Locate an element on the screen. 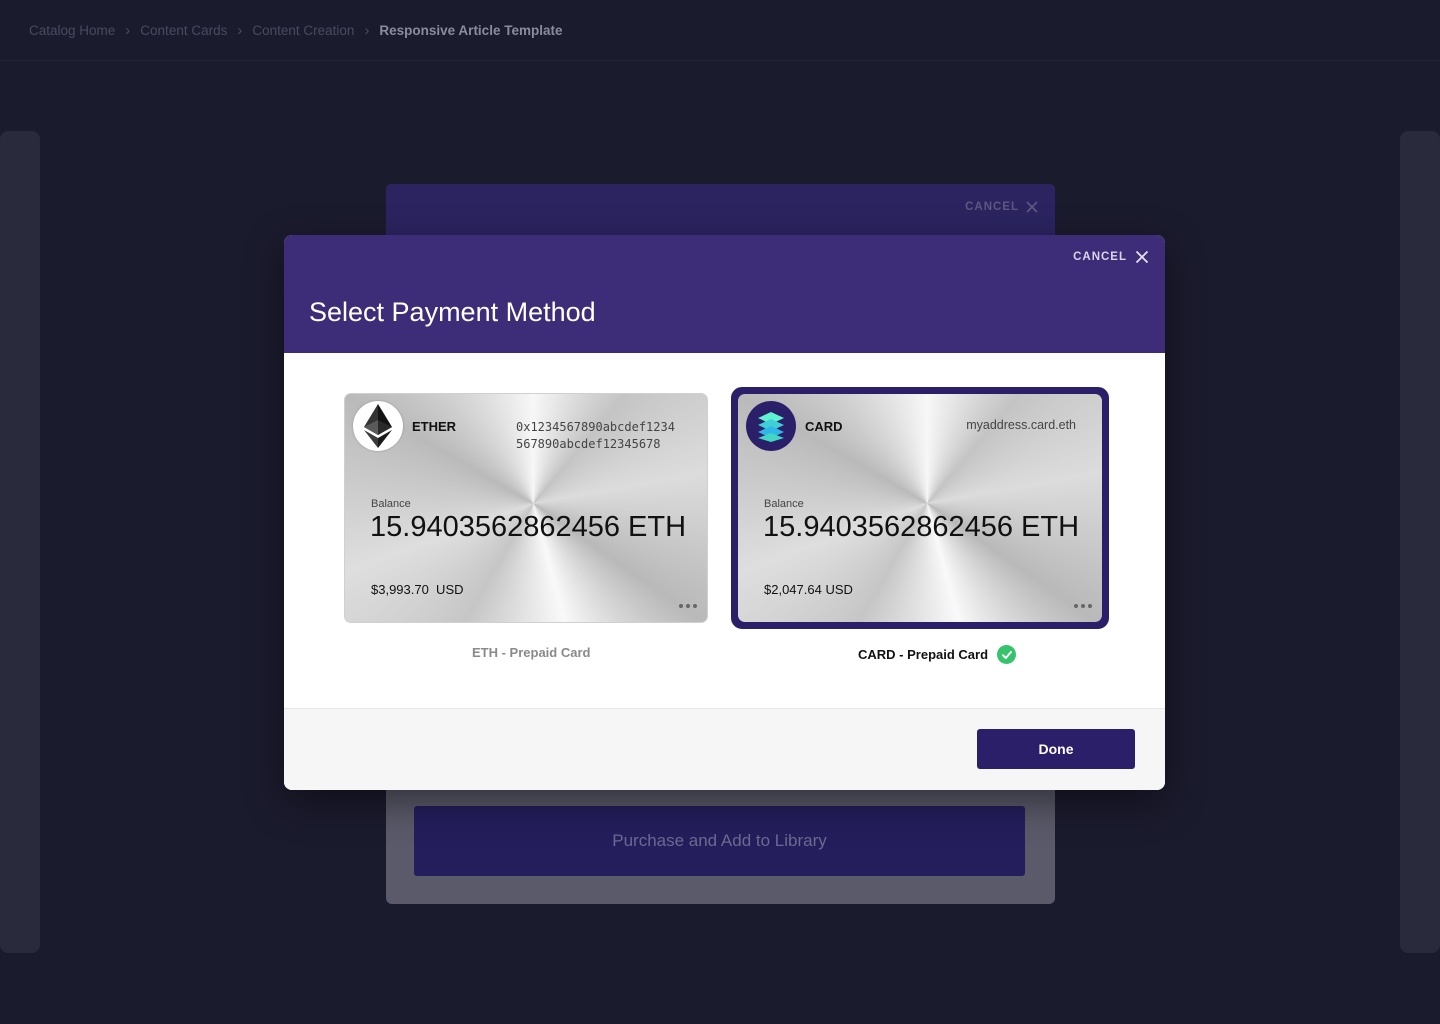 Image resolution: width=1440 pixels, height=1024 pixels. background-cancel-button: CANCEL is located at coordinates (1002, 207).